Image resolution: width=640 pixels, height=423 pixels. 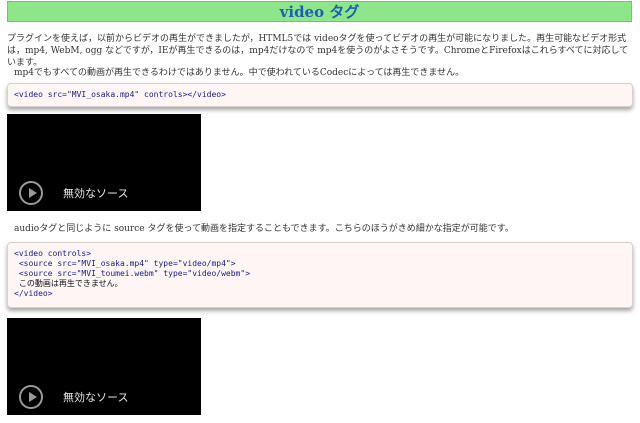 I want to click on page-title-bar: video タグ, so click(x=319, y=11).